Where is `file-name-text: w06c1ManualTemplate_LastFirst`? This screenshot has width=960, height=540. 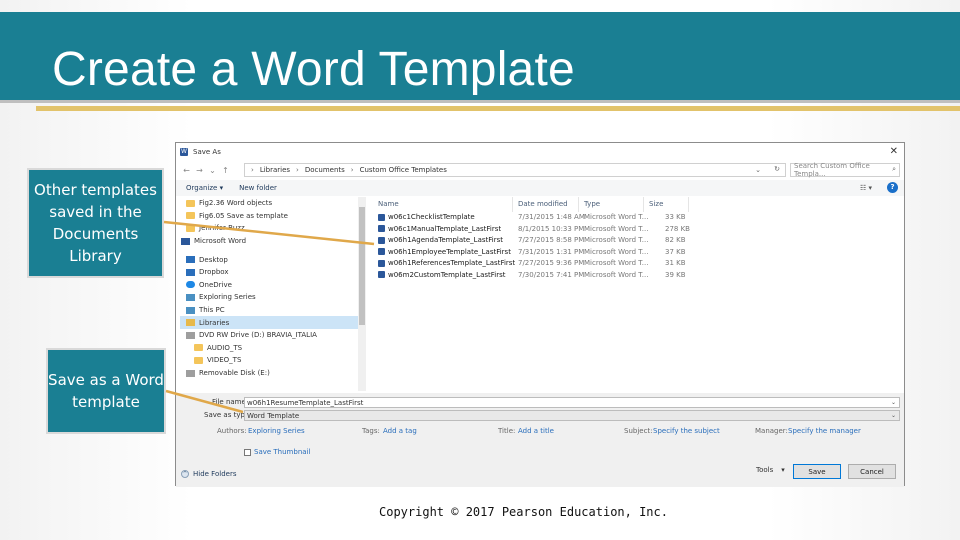
file-name-text: w06c1ManualTemplate_LastFirst is located at coordinates (445, 228).